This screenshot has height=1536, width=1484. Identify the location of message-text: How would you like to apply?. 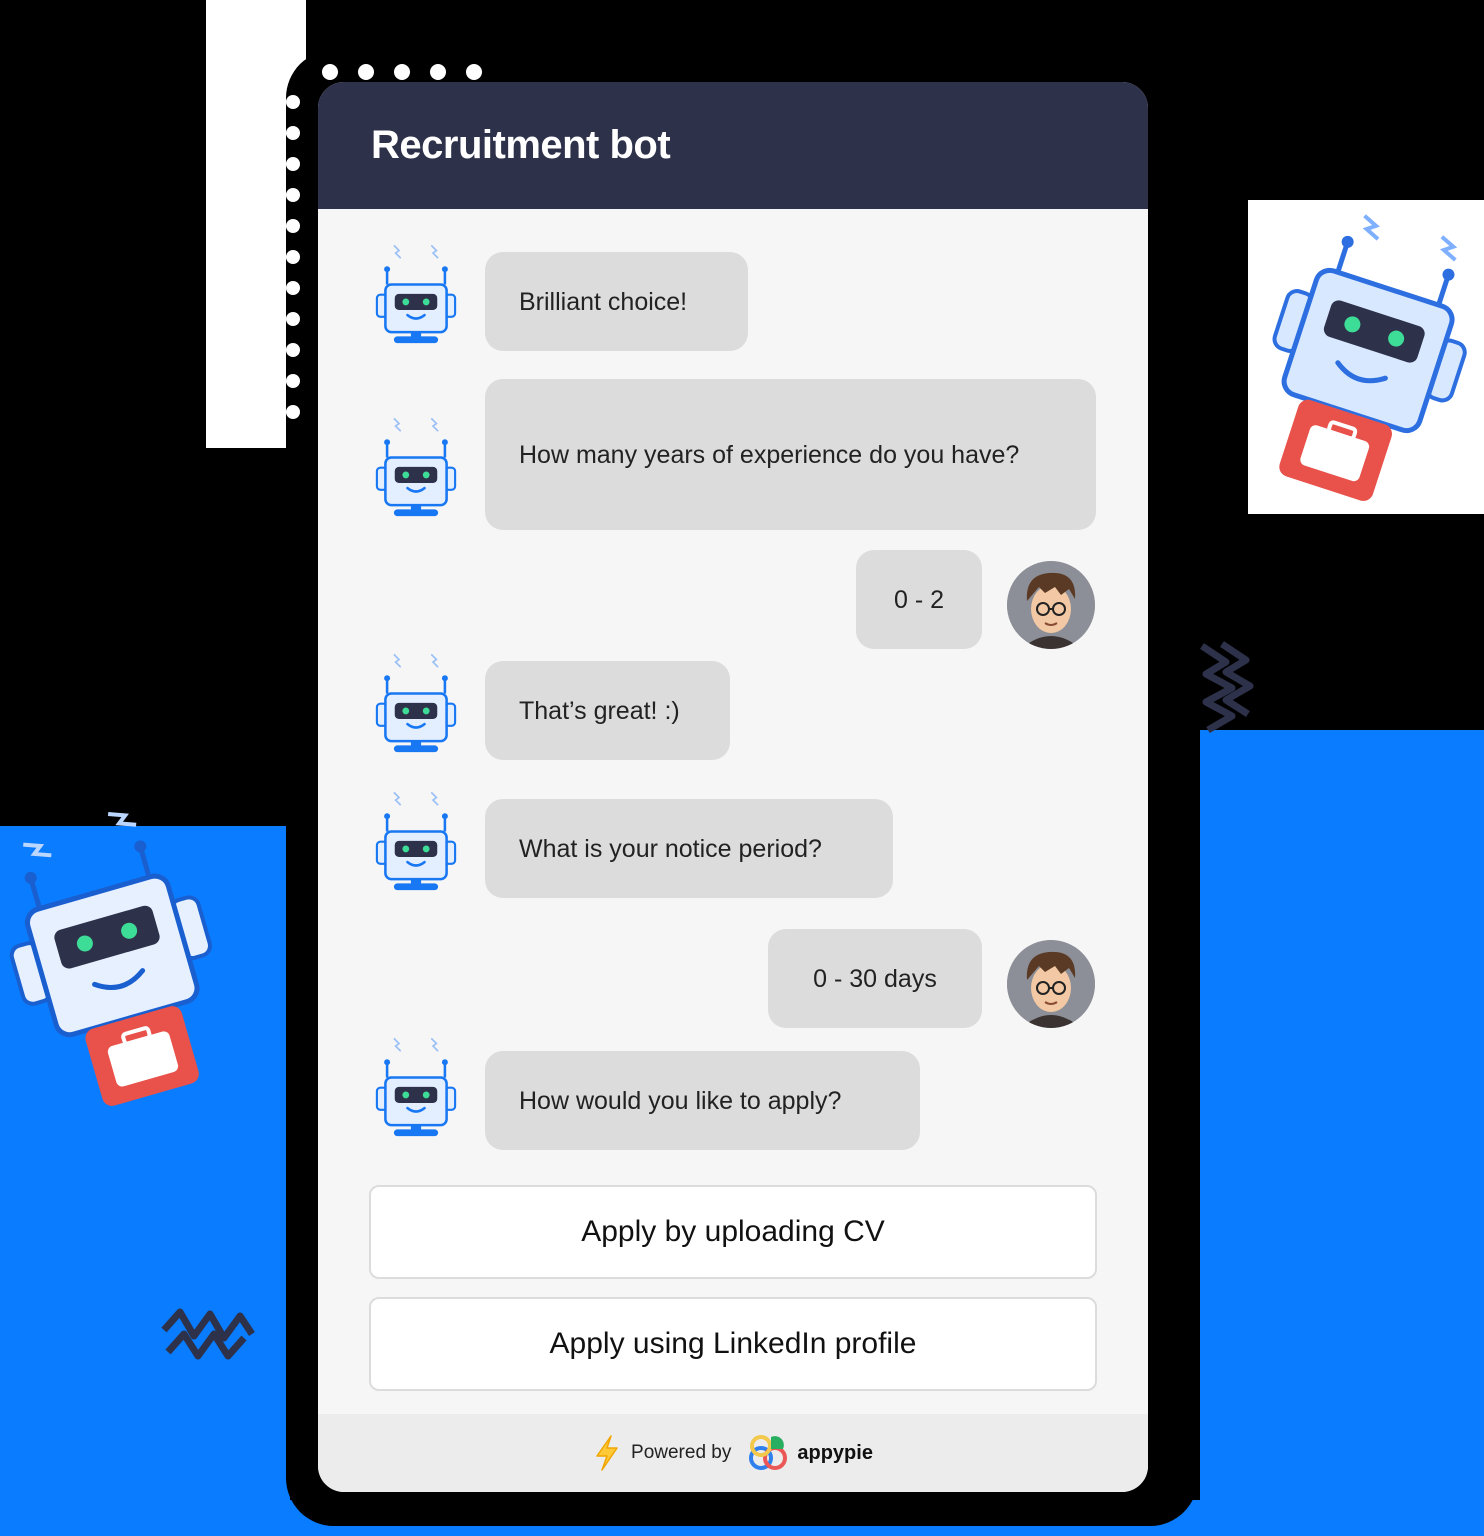
(680, 1100).